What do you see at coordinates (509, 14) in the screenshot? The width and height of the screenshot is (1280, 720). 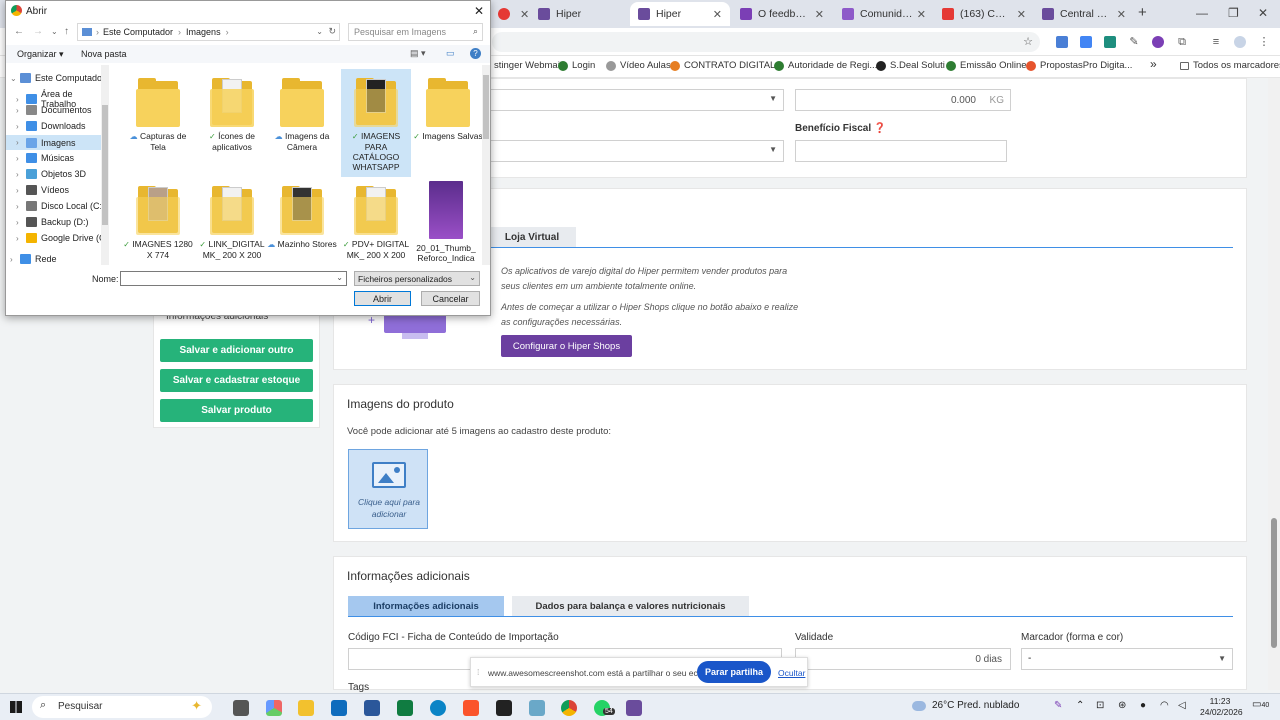 I see `browser-tab: ✕` at bounding box center [509, 14].